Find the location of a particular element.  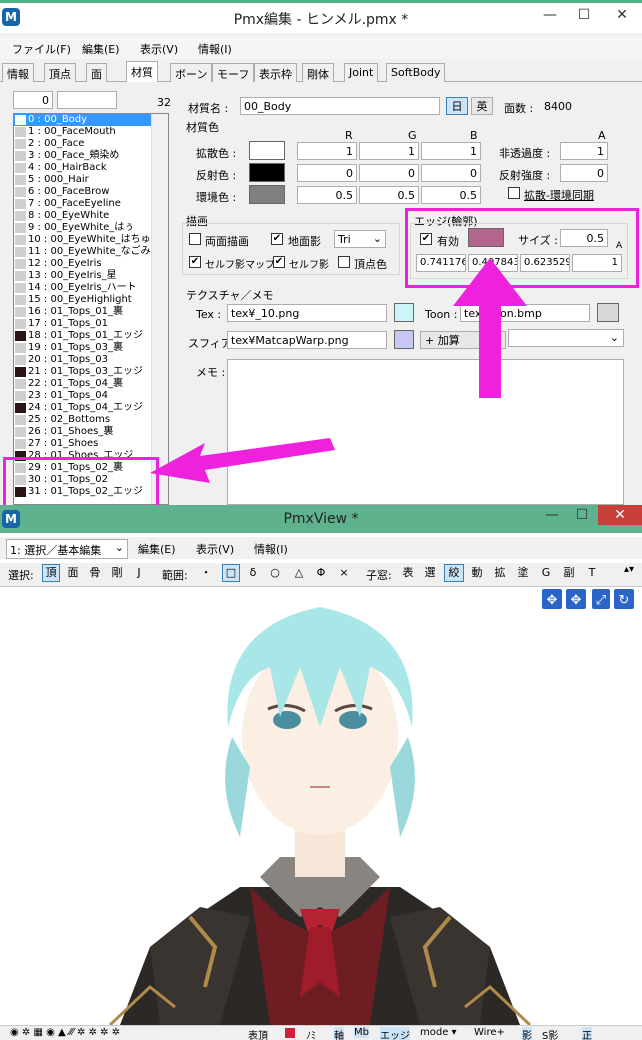

material-list-item: 6 : 00_FaceBrow is located at coordinates (91, 192).